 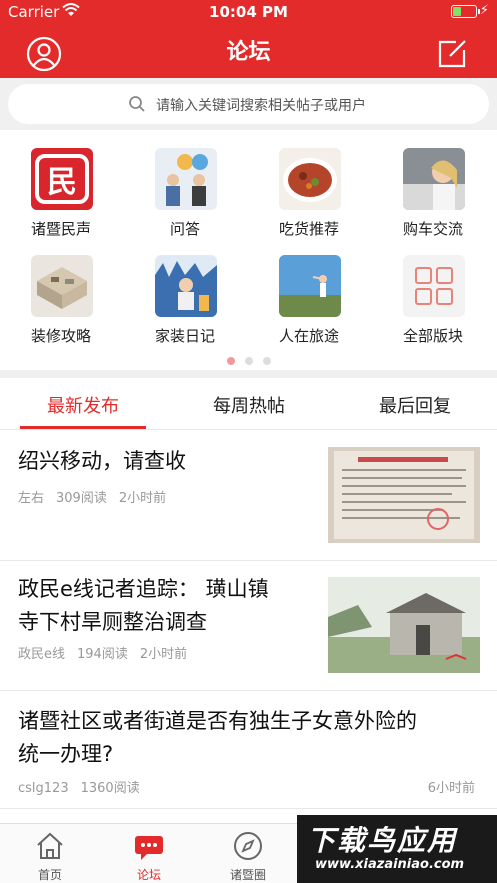 What do you see at coordinates (465, 11) in the screenshot?
I see `battery-icon` at bounding box center [465, 11].